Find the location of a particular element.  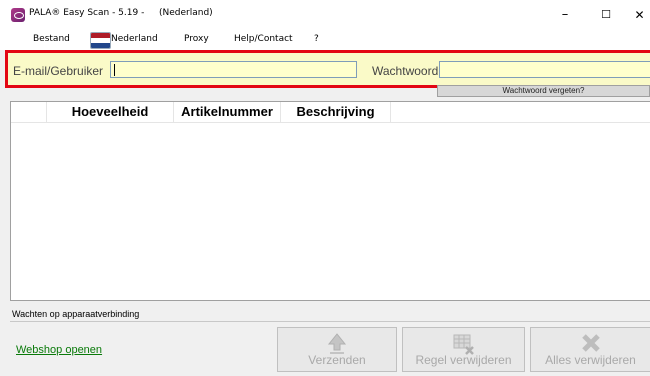

remove-all-button: Alles verwijderen is located at coordinates (590, 349).